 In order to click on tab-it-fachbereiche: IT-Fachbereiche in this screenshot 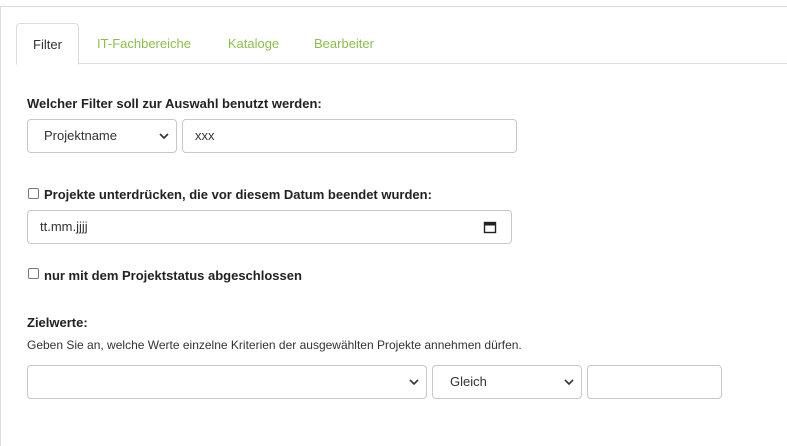, I will do `click(144, 43)`.